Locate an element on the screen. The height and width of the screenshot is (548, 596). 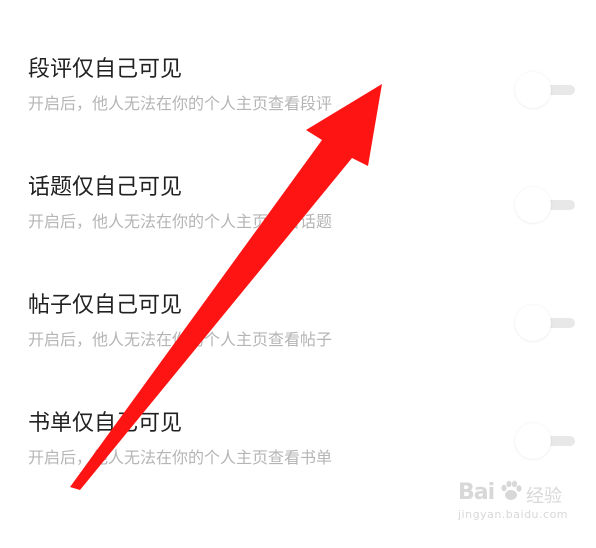
setting-description: 开启后，他人无法在你的个人主页查看书单 is located at coordinates (180, 457).